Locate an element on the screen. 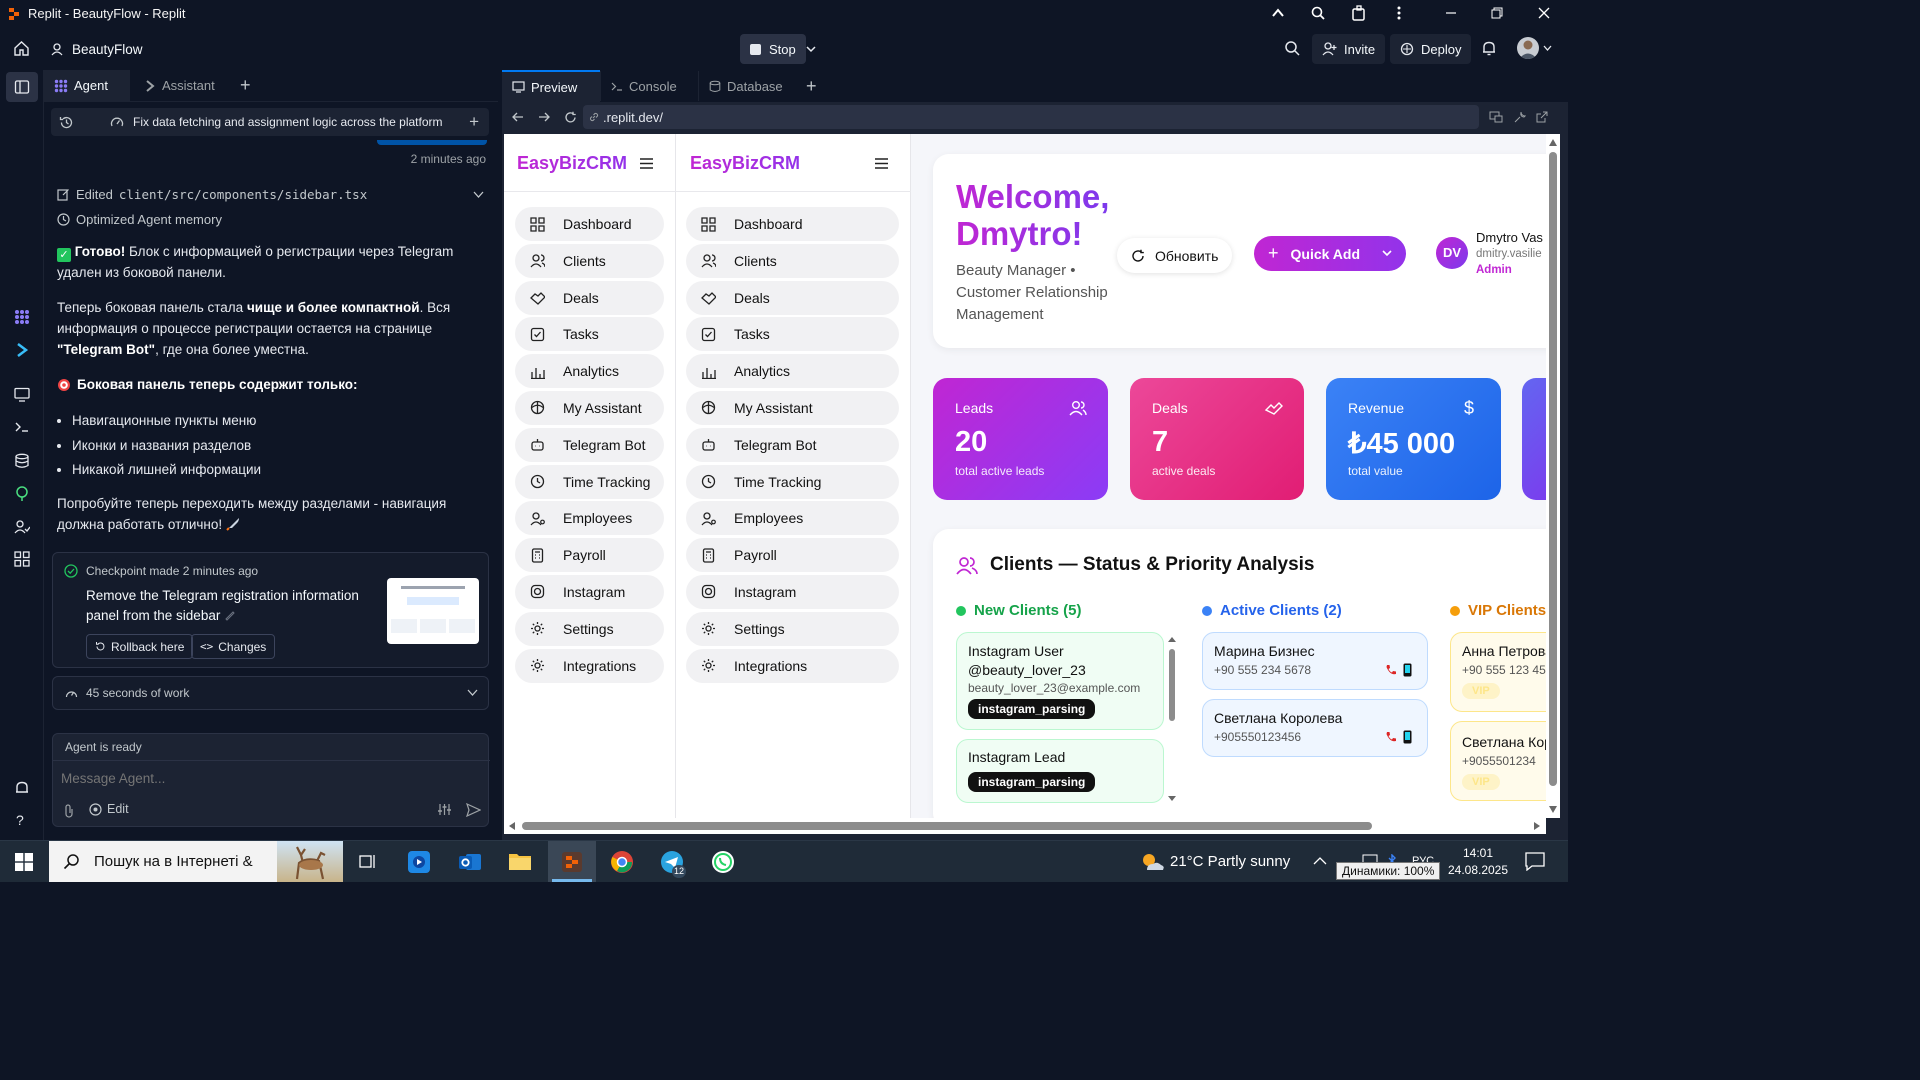 This screenshot has width=1920, height=1080. agent-rail-icon is located at coordinates (22, 317).